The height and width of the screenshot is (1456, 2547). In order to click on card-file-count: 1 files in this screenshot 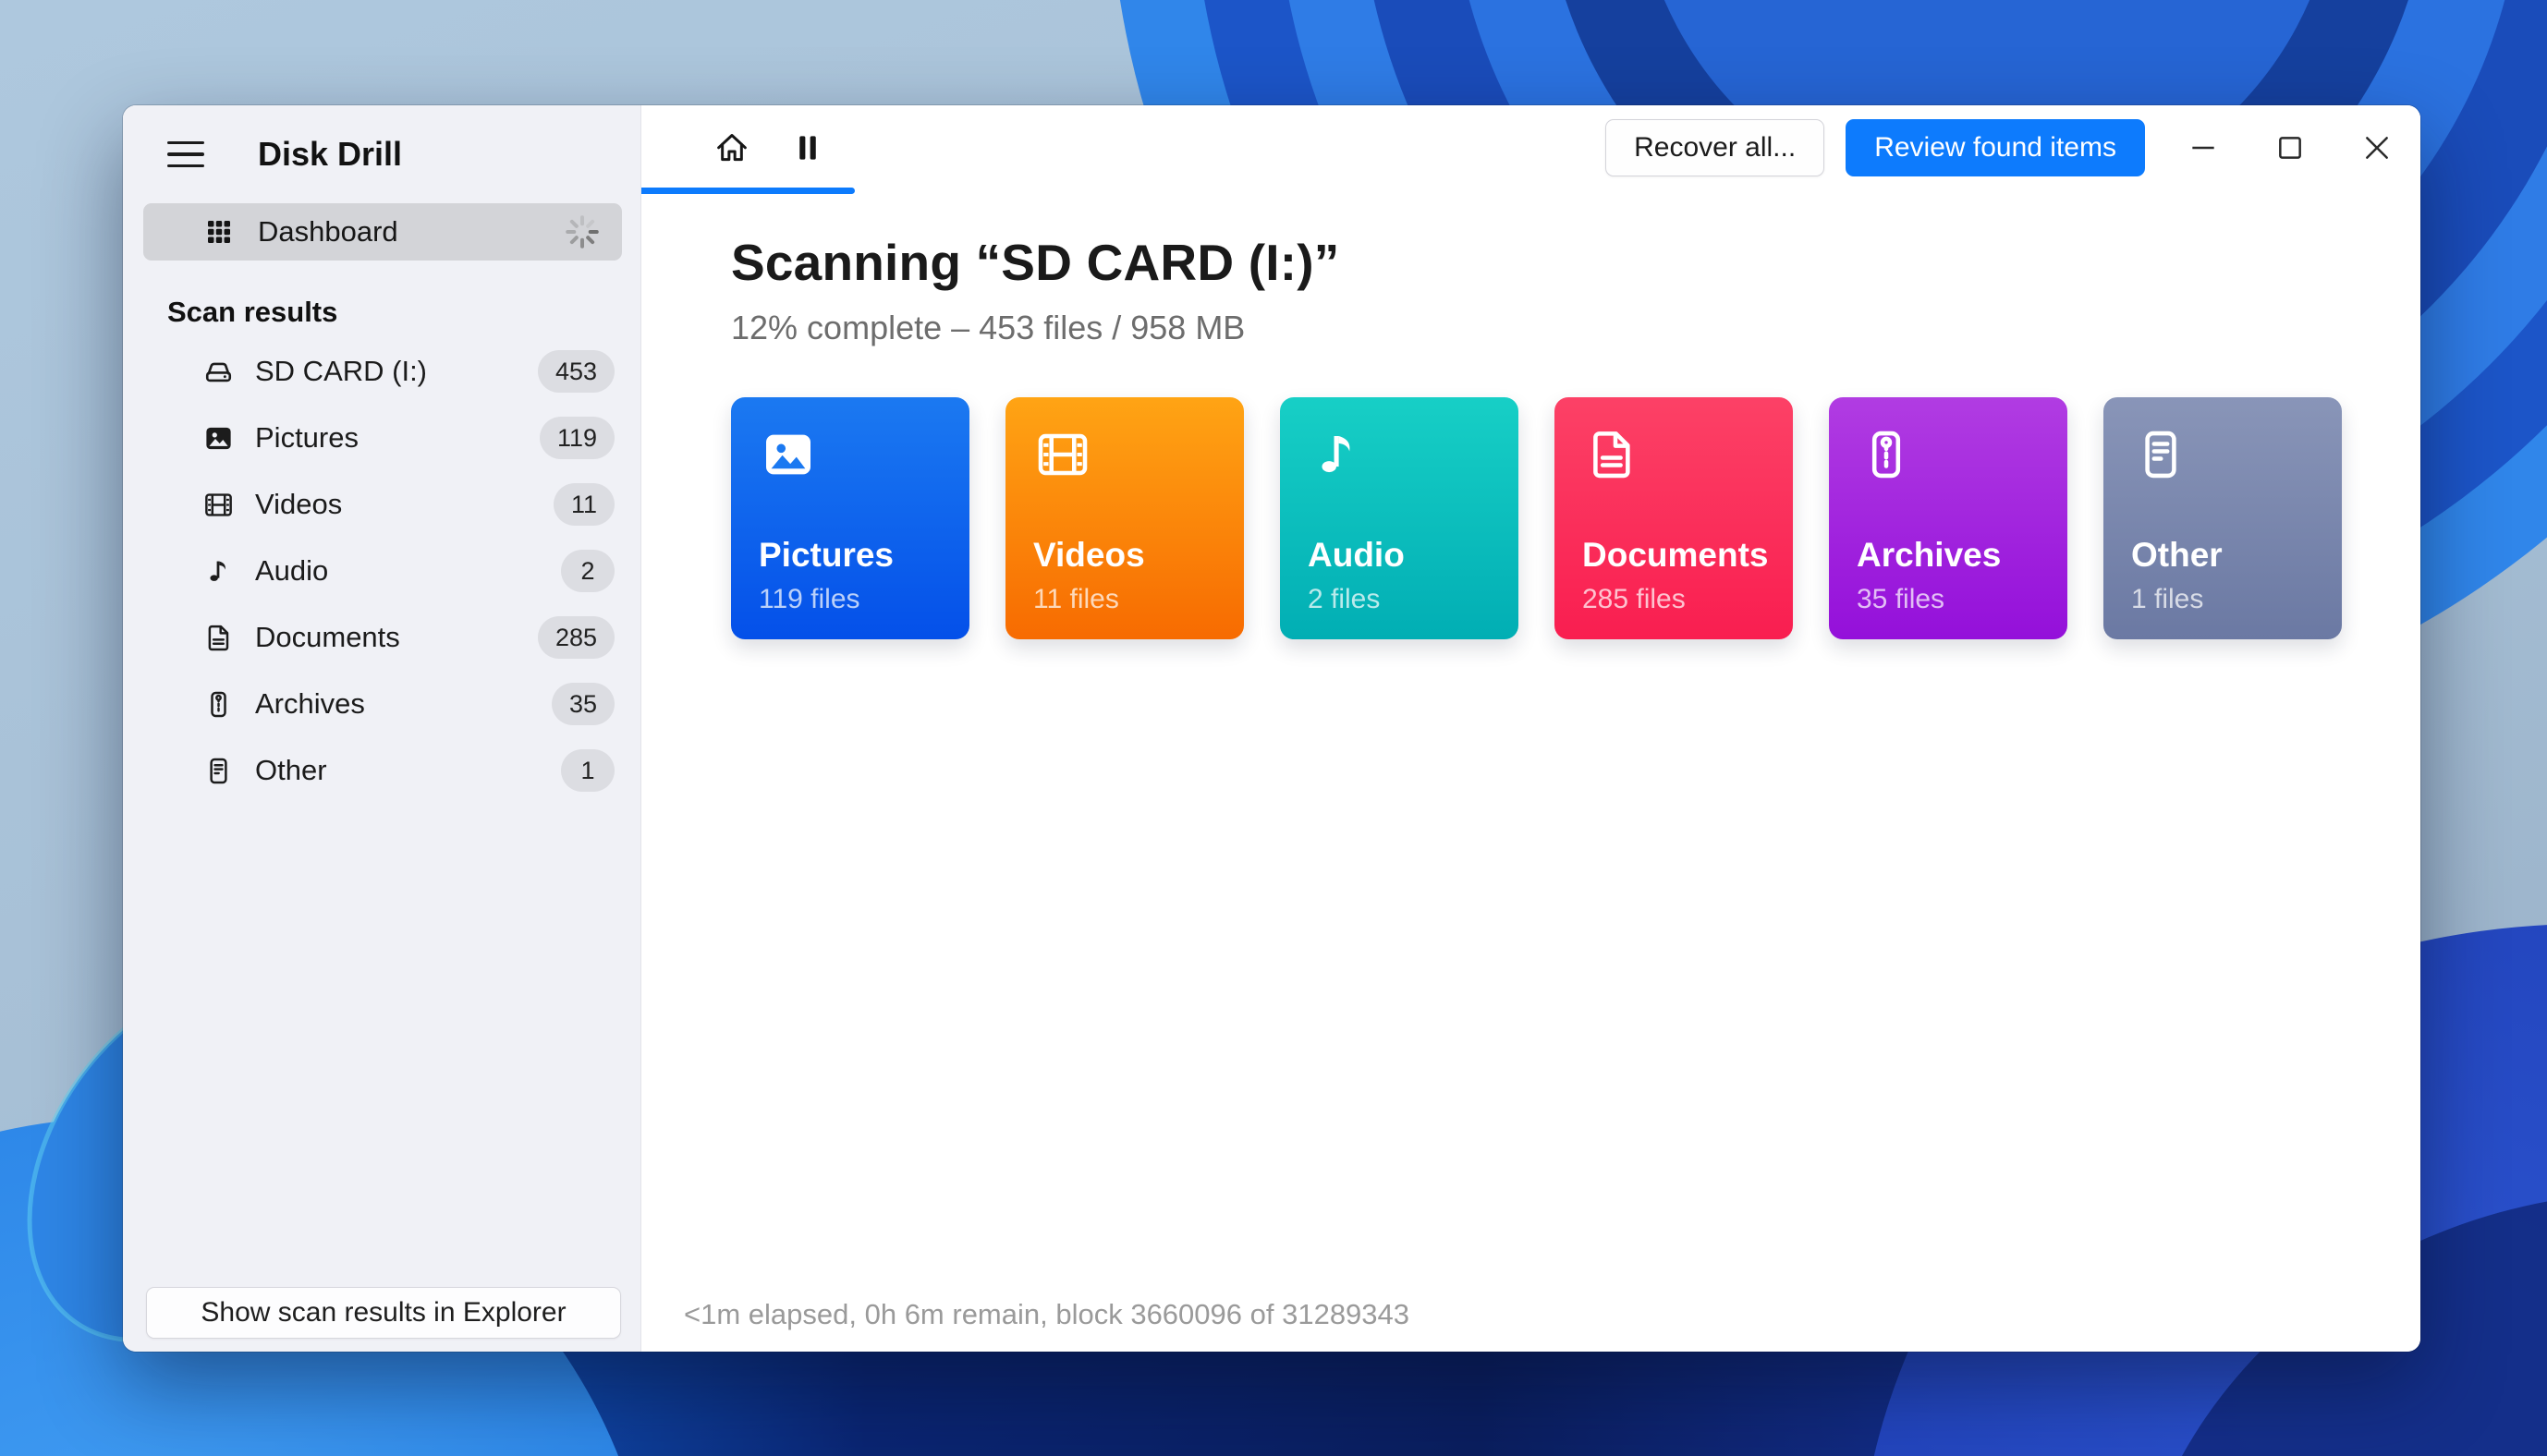, I will do `click(2167, 599)`.